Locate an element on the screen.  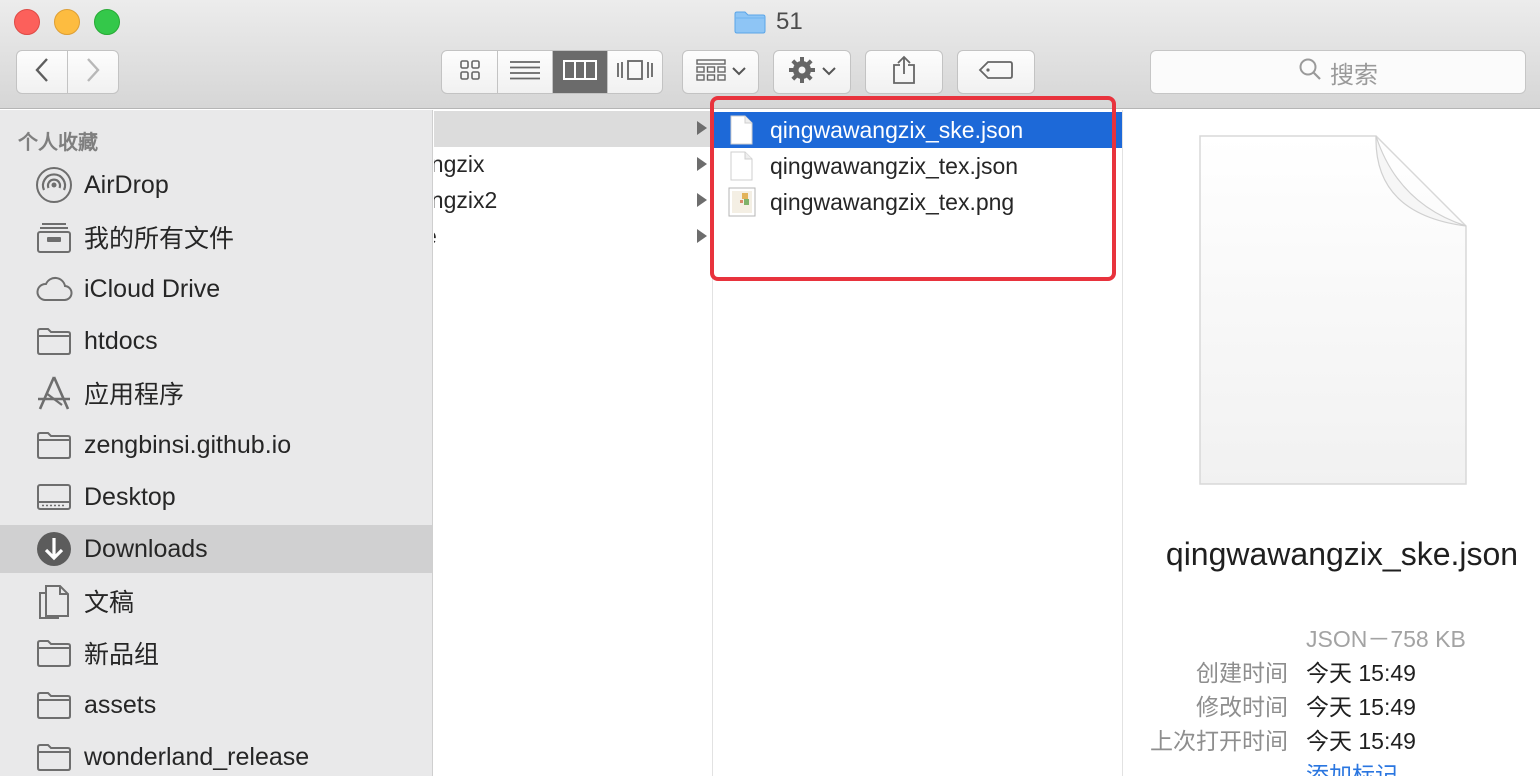
window-toolbar: 51 搜索 is located at coordinates (770, 54).